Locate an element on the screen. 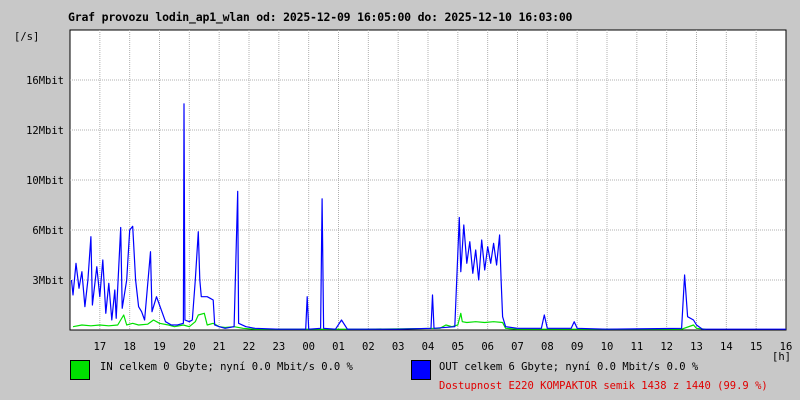 The image size is (800, 400). x-tick-label: 17 is located at coordinates (100, 347).